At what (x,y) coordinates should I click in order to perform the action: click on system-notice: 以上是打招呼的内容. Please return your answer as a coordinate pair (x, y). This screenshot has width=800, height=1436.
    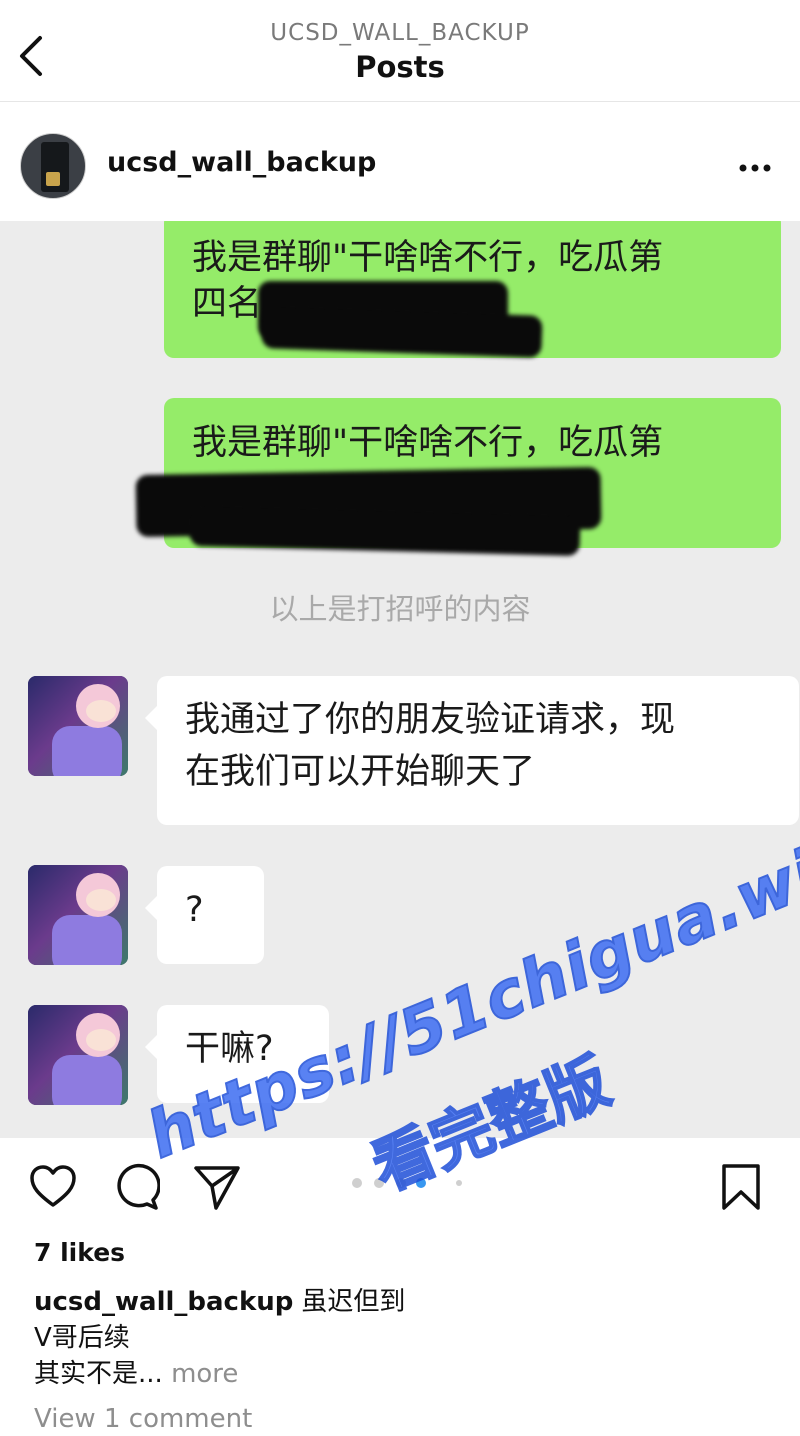
    Looking at the image, I should click on (400, 609).